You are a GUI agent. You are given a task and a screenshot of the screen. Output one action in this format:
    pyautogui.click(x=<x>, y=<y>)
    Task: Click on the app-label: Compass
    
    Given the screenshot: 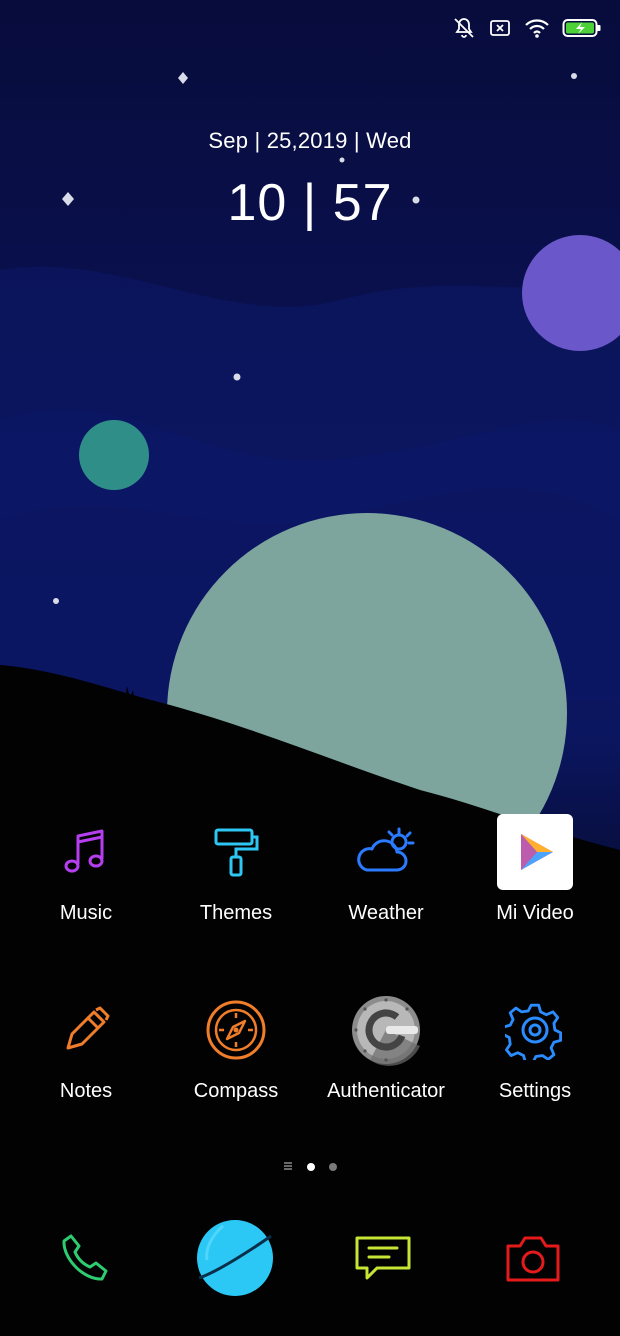 What is the action you would take?
    pyautogui.click(x=236, y=1091)
    